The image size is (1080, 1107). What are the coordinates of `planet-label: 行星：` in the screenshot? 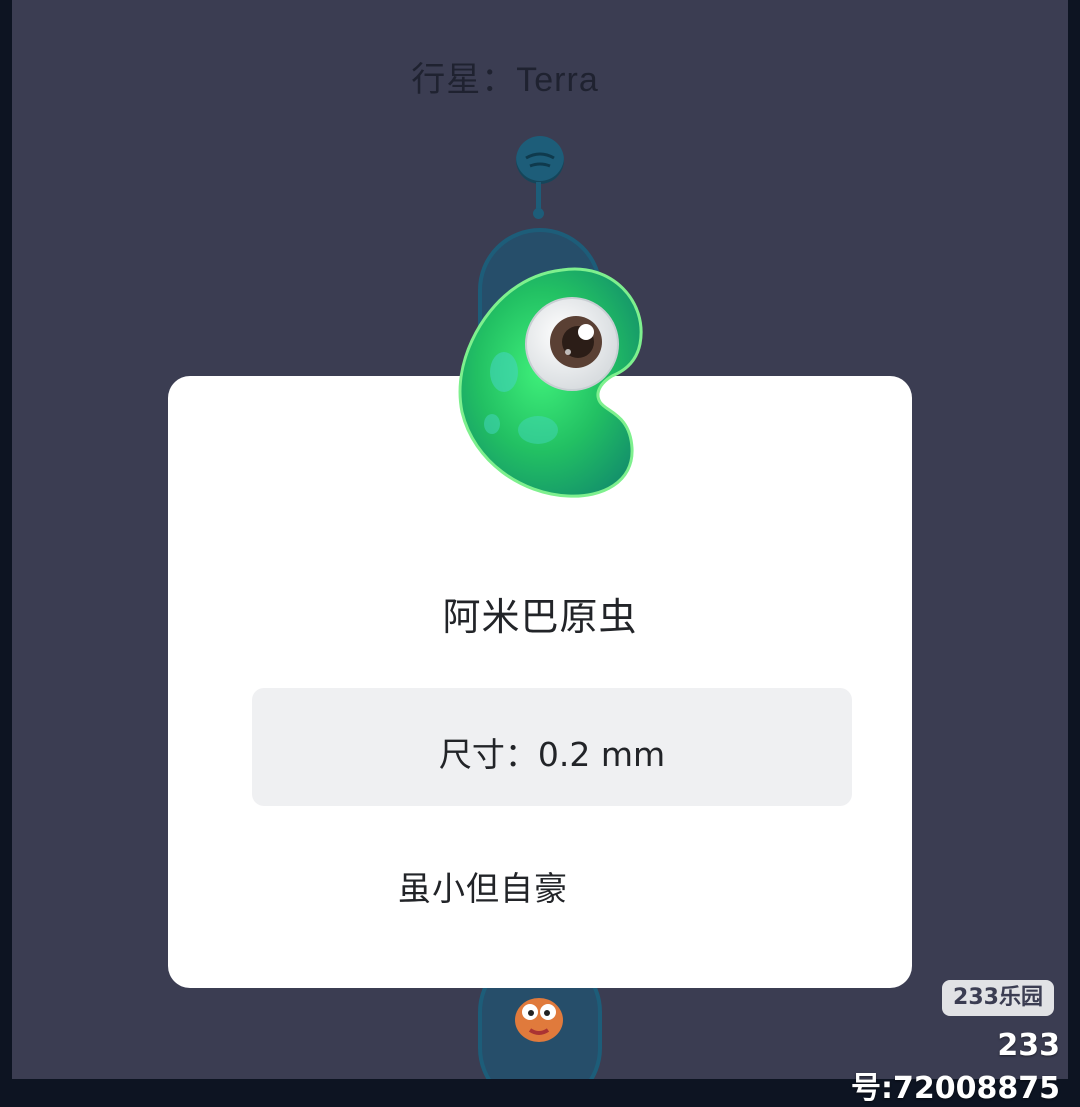 It's located at (464, 80).